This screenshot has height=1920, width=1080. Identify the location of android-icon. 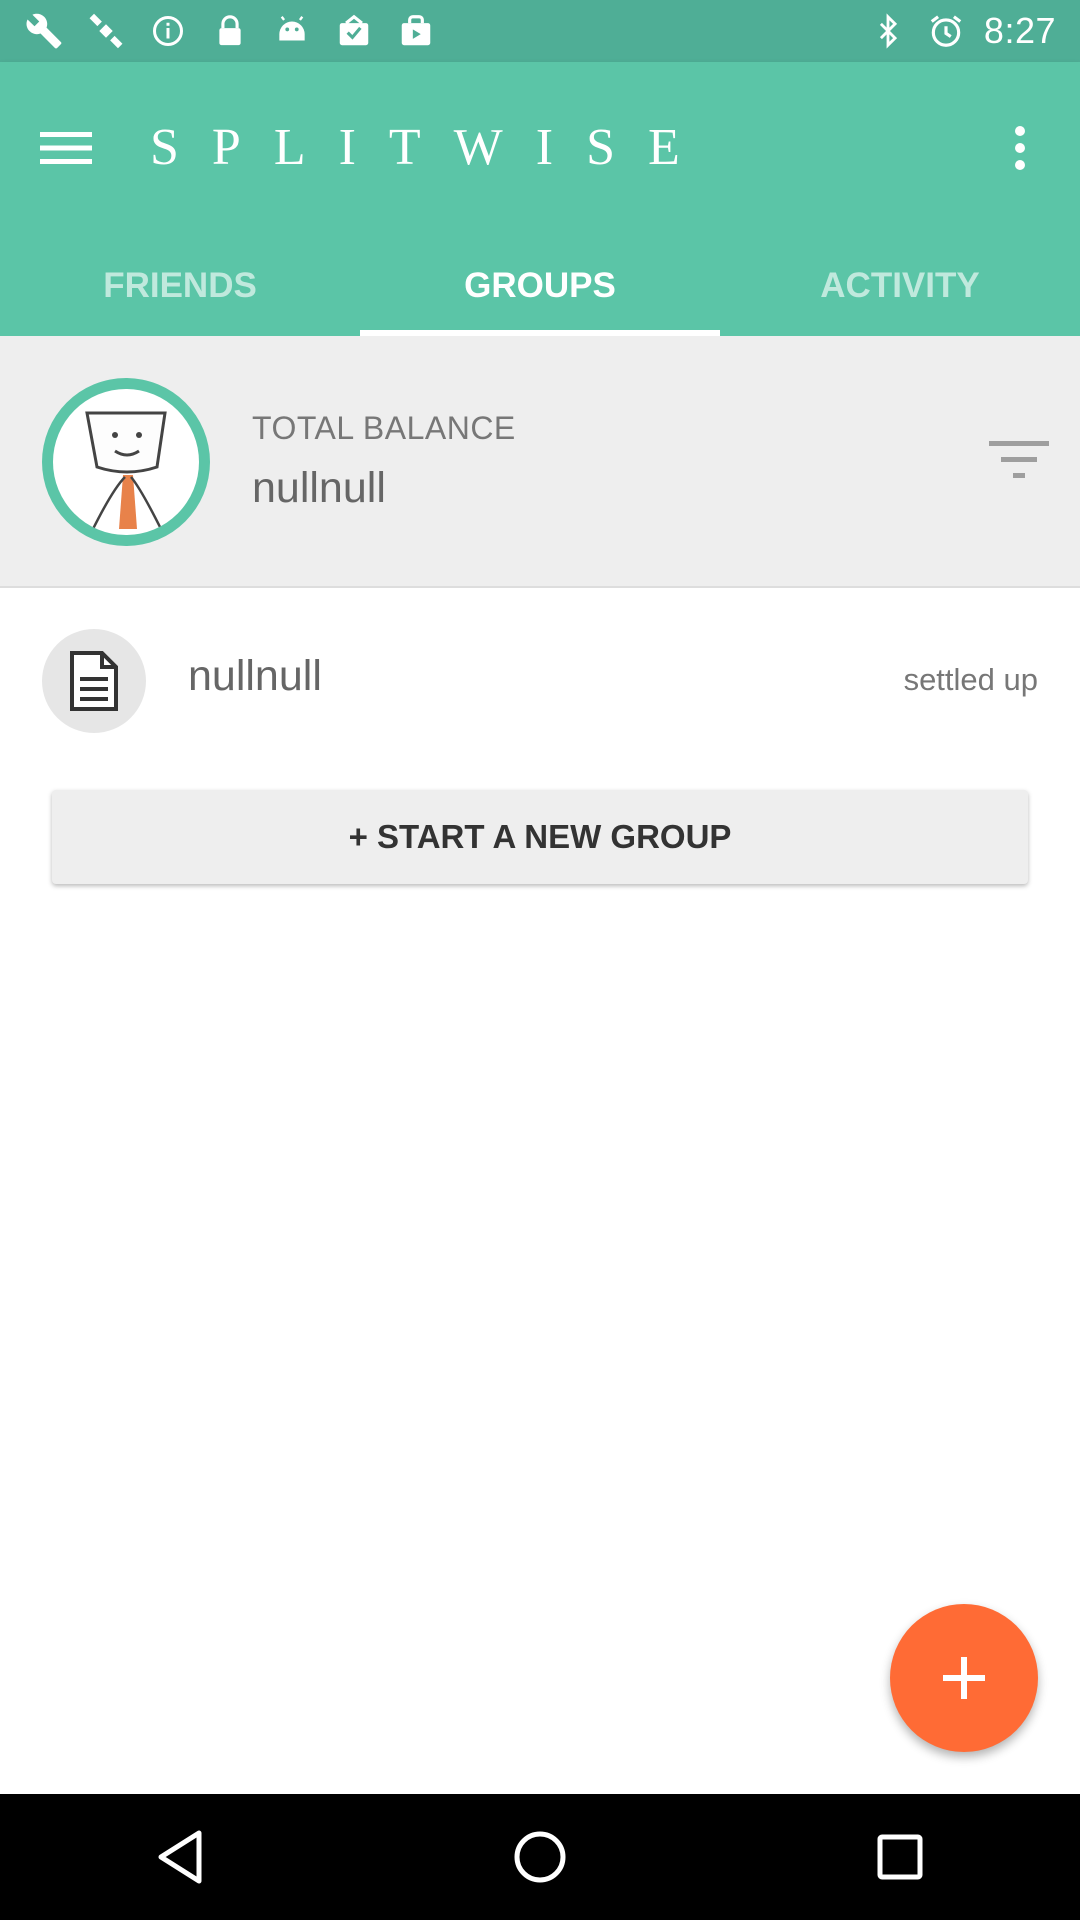
(292, 31).